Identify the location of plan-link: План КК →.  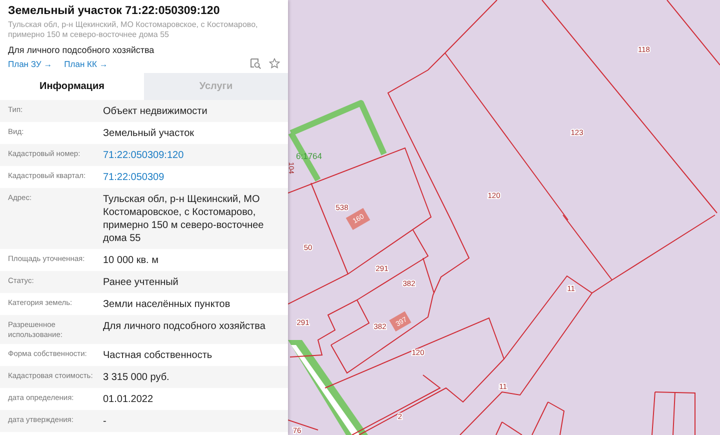
(86, 63).